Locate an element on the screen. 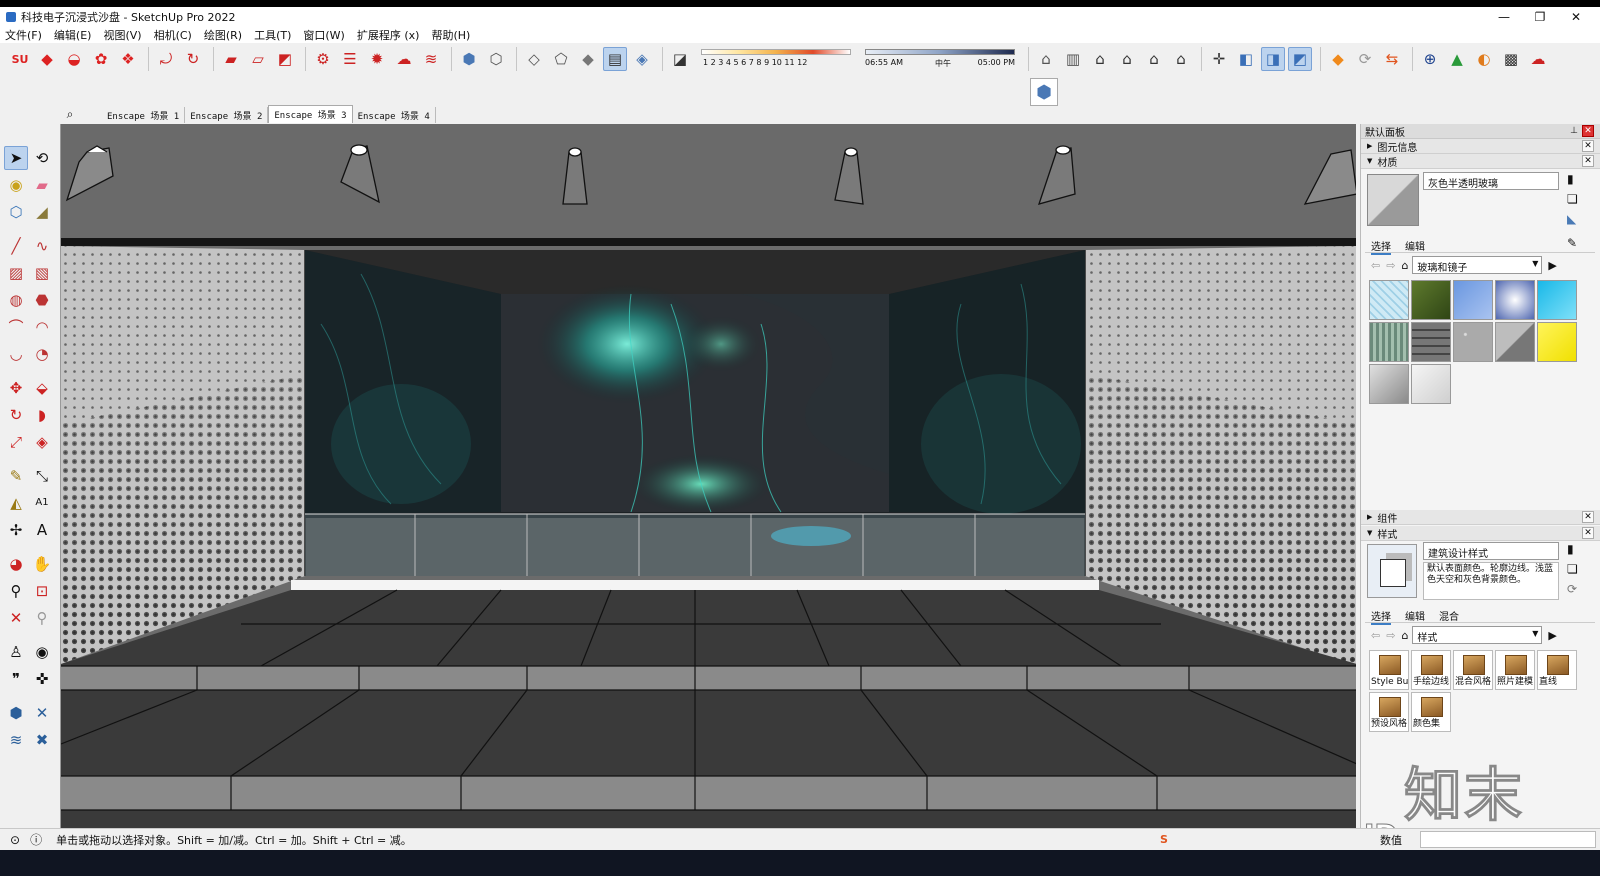 The image size is (1600, 876). rotated-rectangle-icon: ▧ is located at coordinates (42, 273).